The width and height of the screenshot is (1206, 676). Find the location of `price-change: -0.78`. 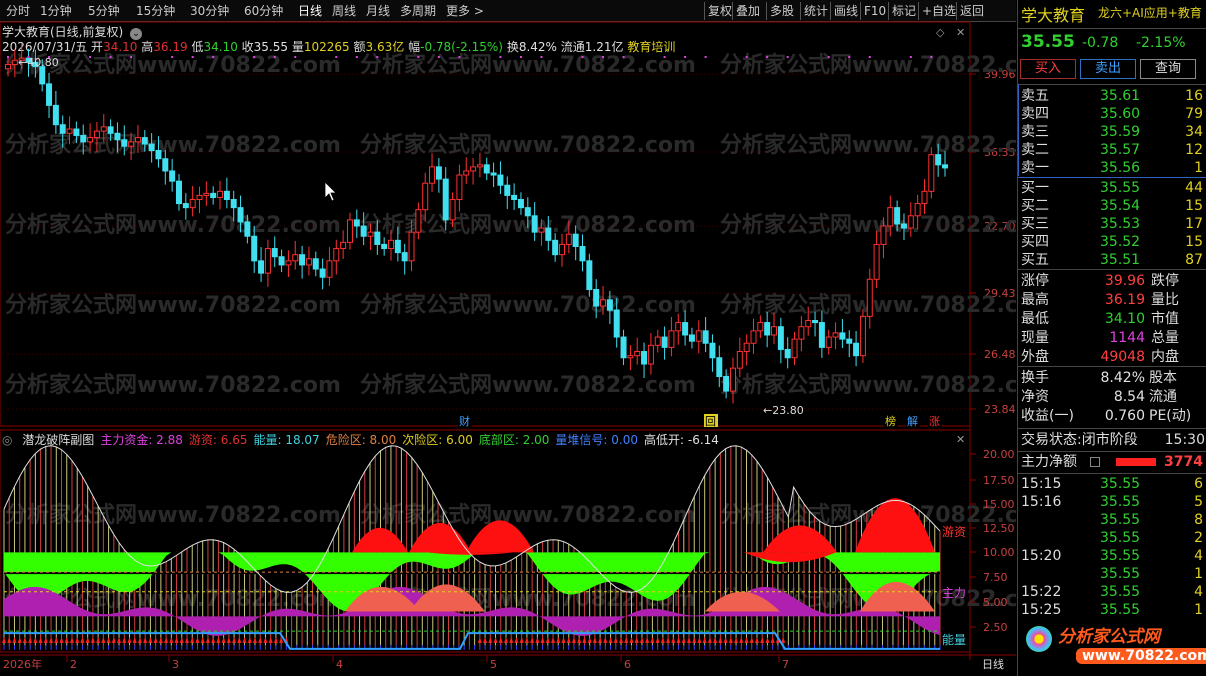

price-change: -0.78 is located at coordinates (1100, 43).